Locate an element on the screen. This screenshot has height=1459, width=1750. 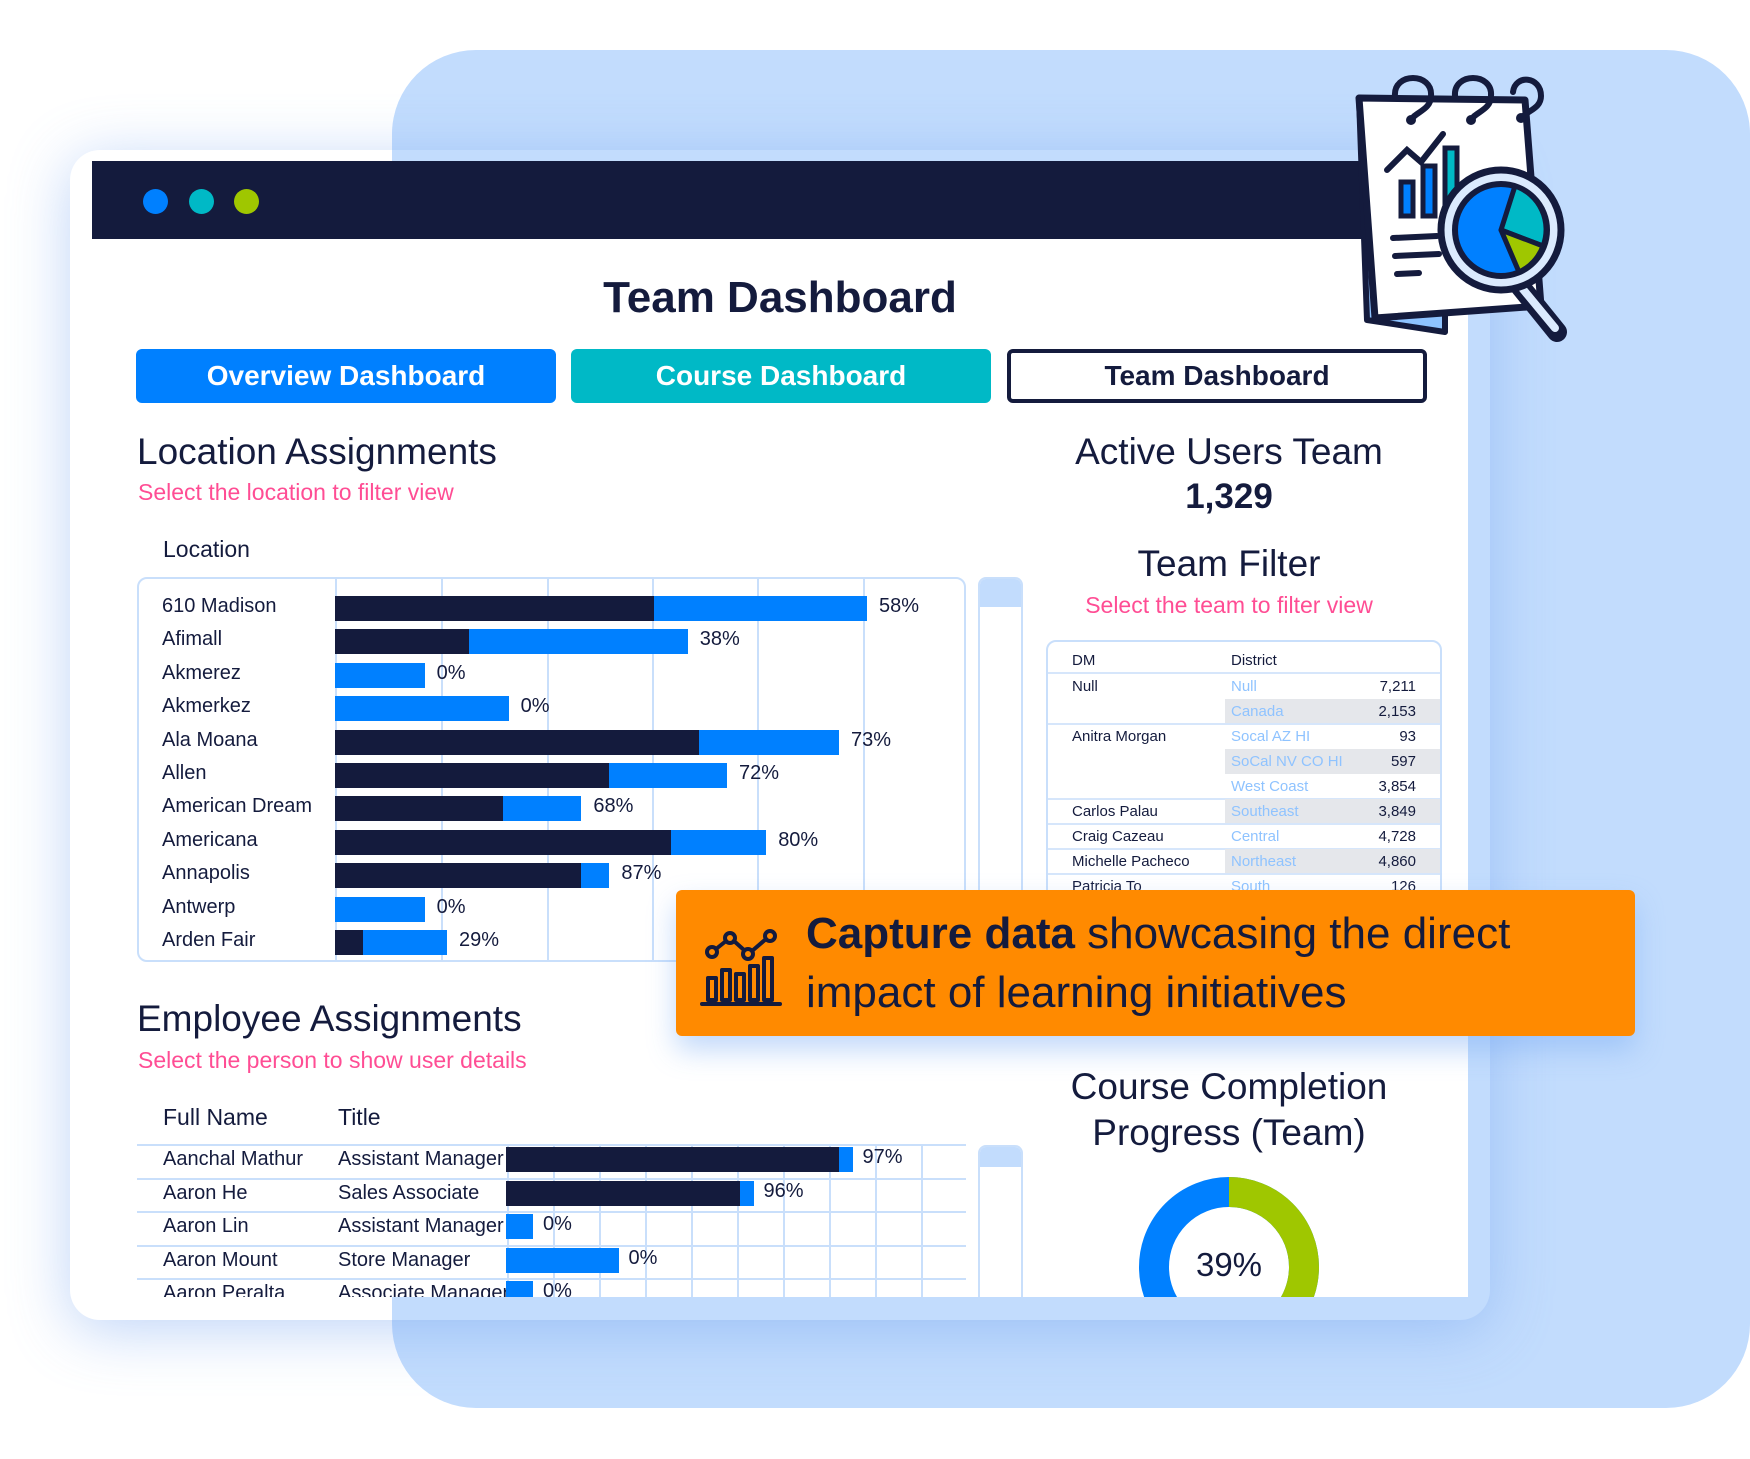
dm-cell: Craig Cazeau is located at coordinates (1118, 836).